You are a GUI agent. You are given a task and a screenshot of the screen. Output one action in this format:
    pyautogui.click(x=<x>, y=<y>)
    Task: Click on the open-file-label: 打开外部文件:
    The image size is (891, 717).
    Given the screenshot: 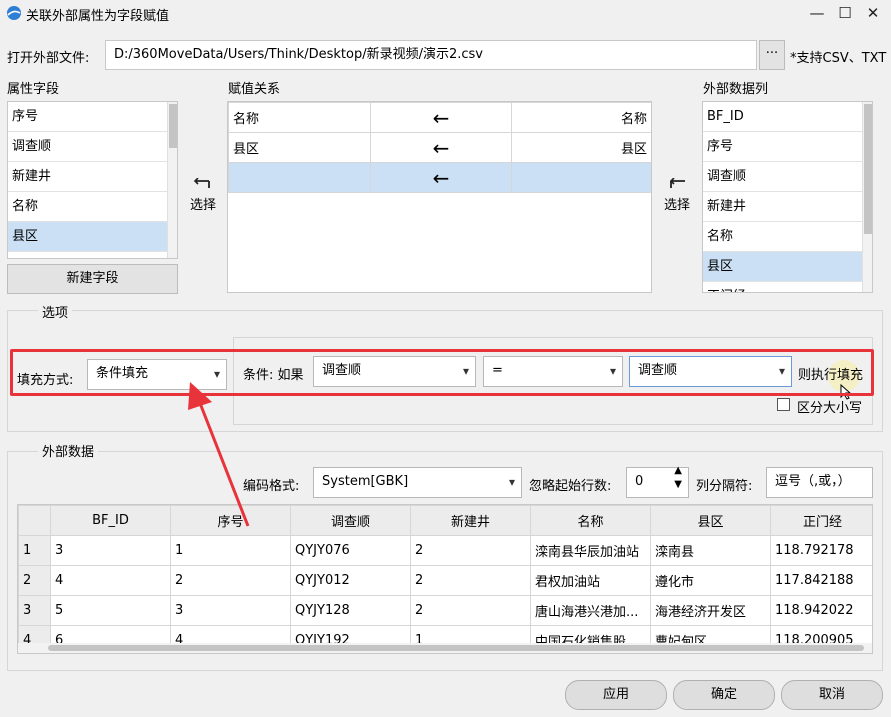 What is the action you would take?
    pyautogui.click(x=48, y=58)
    